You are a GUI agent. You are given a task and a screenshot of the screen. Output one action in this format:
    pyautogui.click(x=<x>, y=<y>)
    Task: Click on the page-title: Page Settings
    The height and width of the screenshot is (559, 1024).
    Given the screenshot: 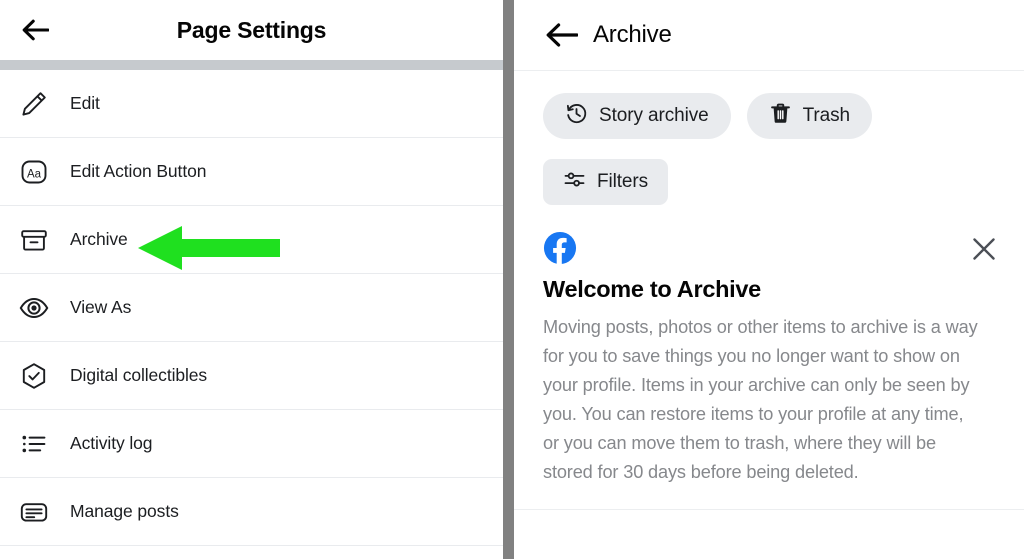 What is the action you would take?
    pyautogui.click(x=251, y=29)
    